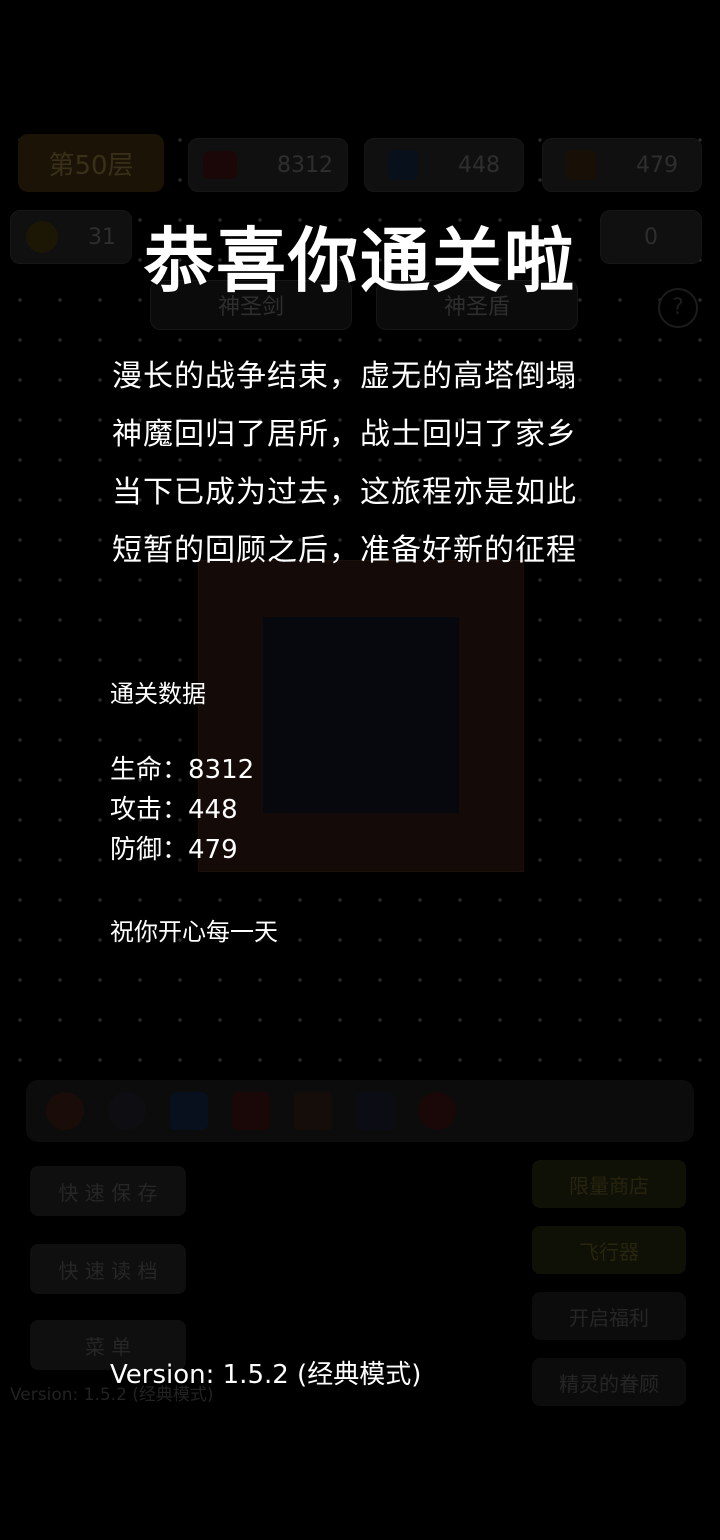 The width and height of the screenshot is (720, 1540). I want to click on sword-icon, so click(403, 165).